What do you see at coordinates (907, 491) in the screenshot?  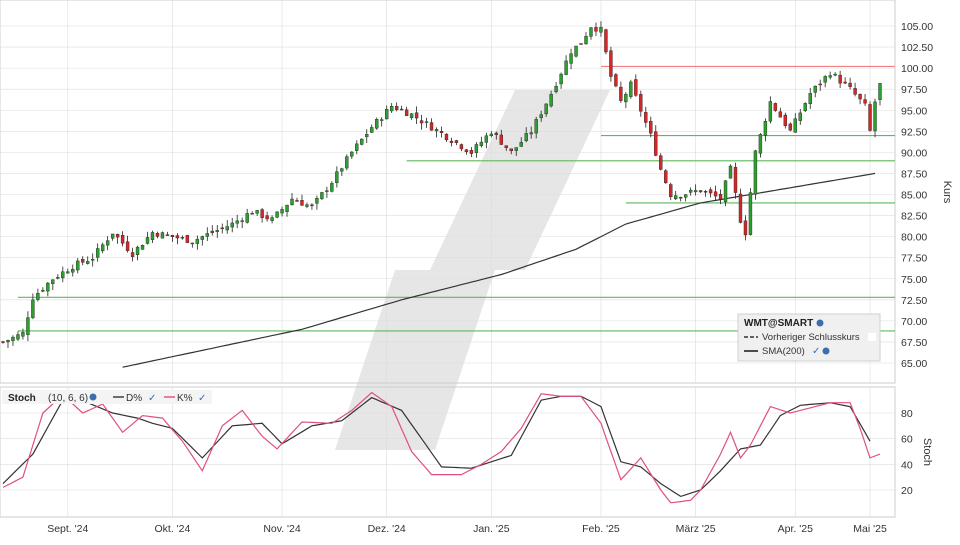 I see `stoch-tick-label: 20` at bounding box center [907, 491].